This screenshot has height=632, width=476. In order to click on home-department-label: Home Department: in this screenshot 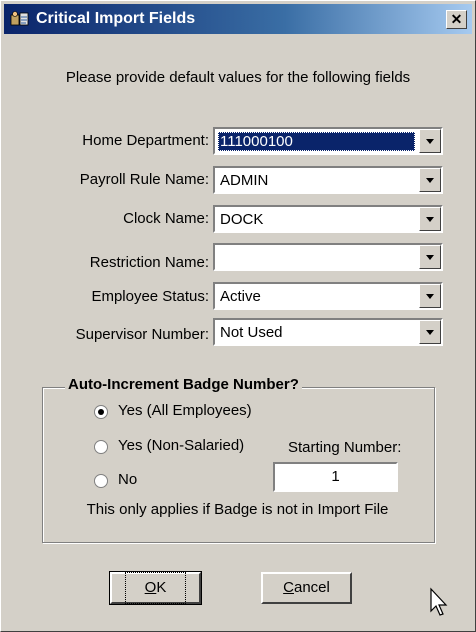, I will do `click(145, 140)`.